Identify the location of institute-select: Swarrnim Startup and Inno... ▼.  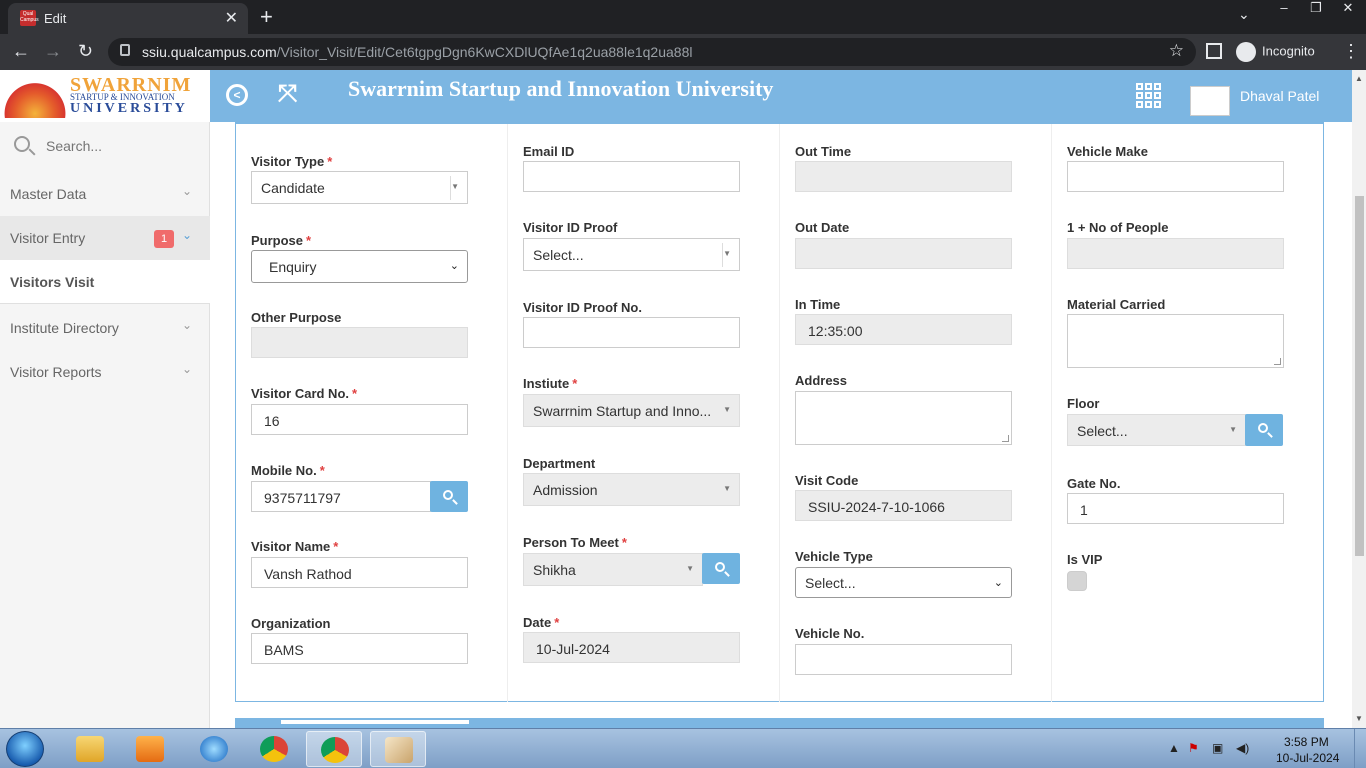
(631, 410).